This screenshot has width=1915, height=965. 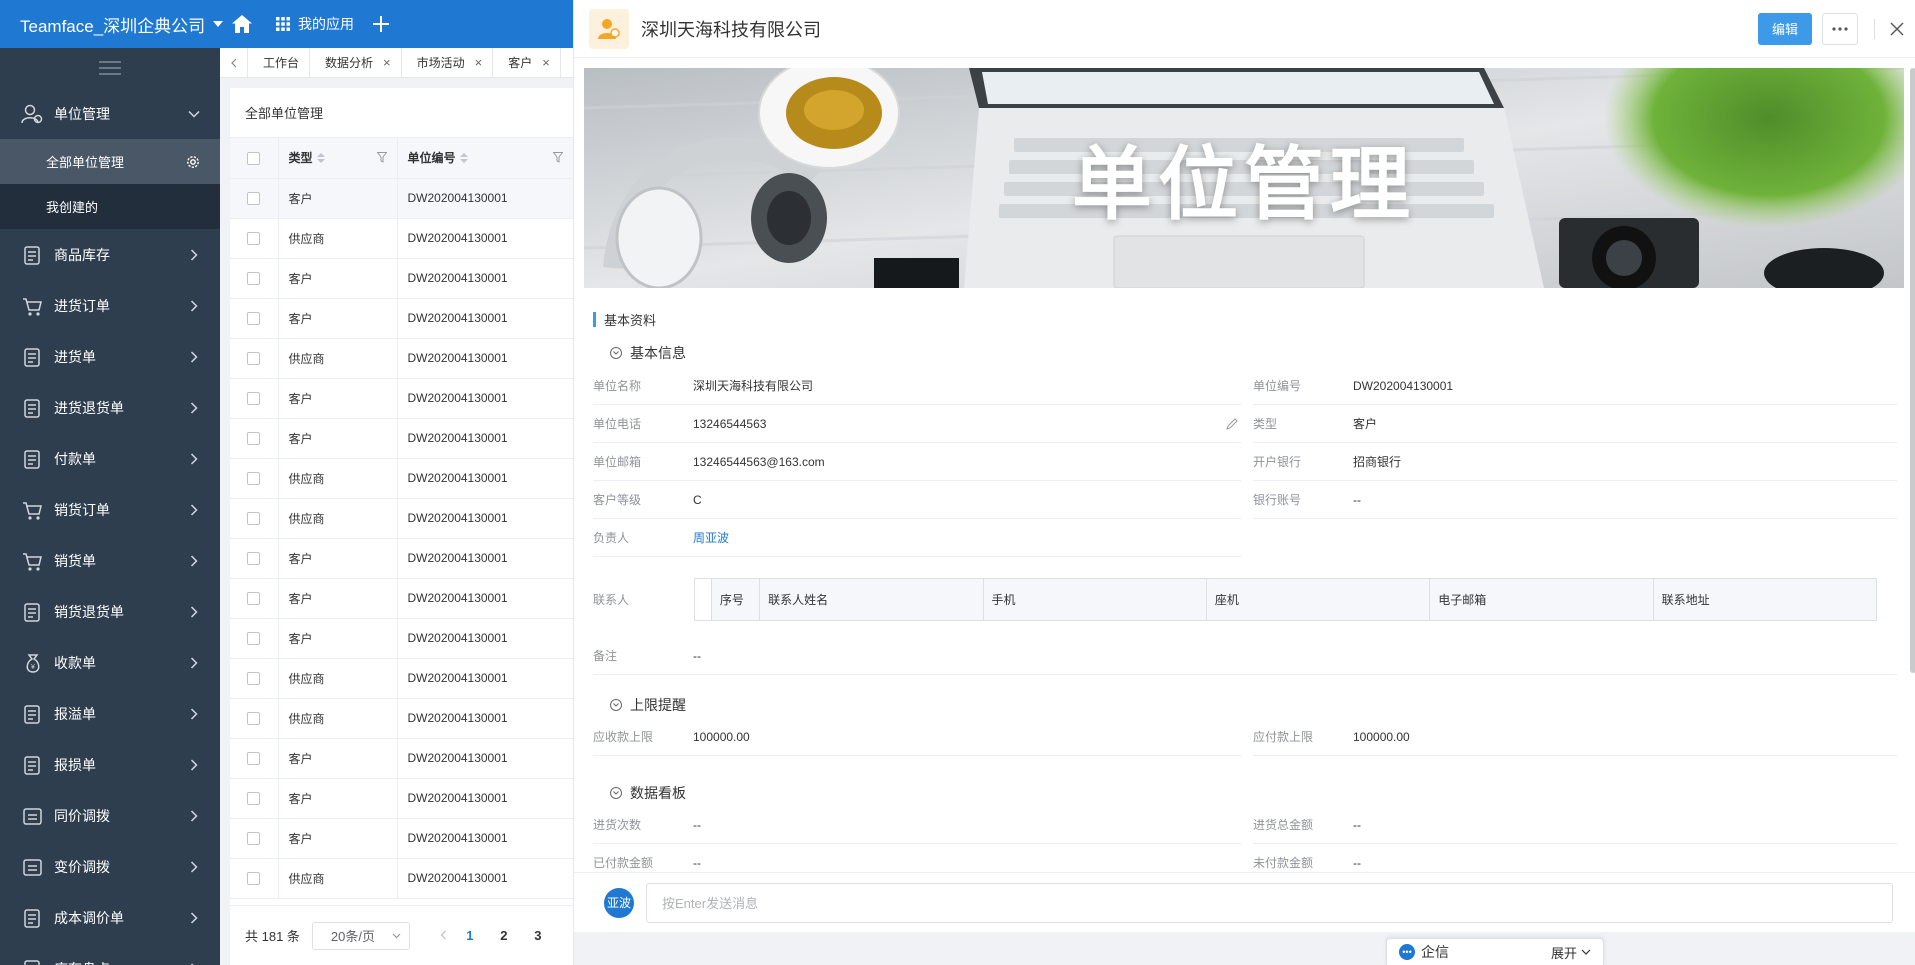 I want to click on close-button, so click(x=1897, y=29).